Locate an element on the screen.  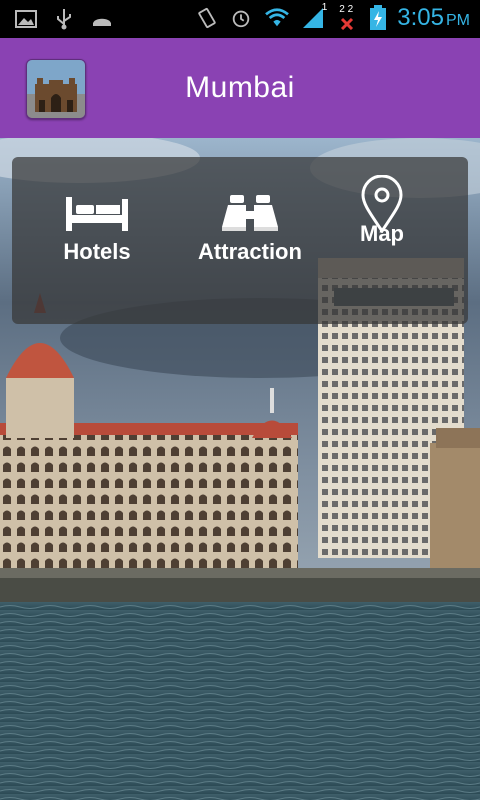
android-icon is located at coordinates (102, 22).